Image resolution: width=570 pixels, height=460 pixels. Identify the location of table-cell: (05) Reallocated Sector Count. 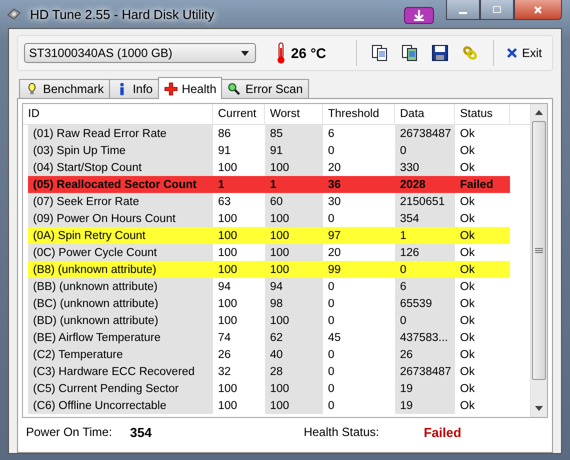
(120, 184).